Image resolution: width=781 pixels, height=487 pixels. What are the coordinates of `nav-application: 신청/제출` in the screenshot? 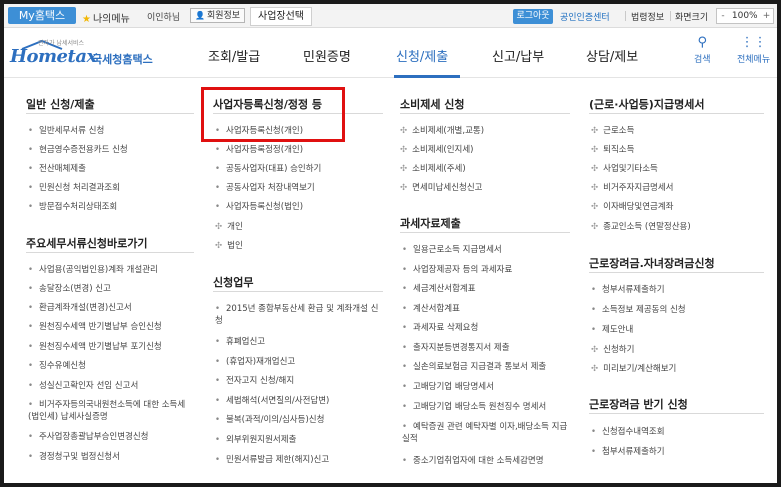 It's located at (422, 55).